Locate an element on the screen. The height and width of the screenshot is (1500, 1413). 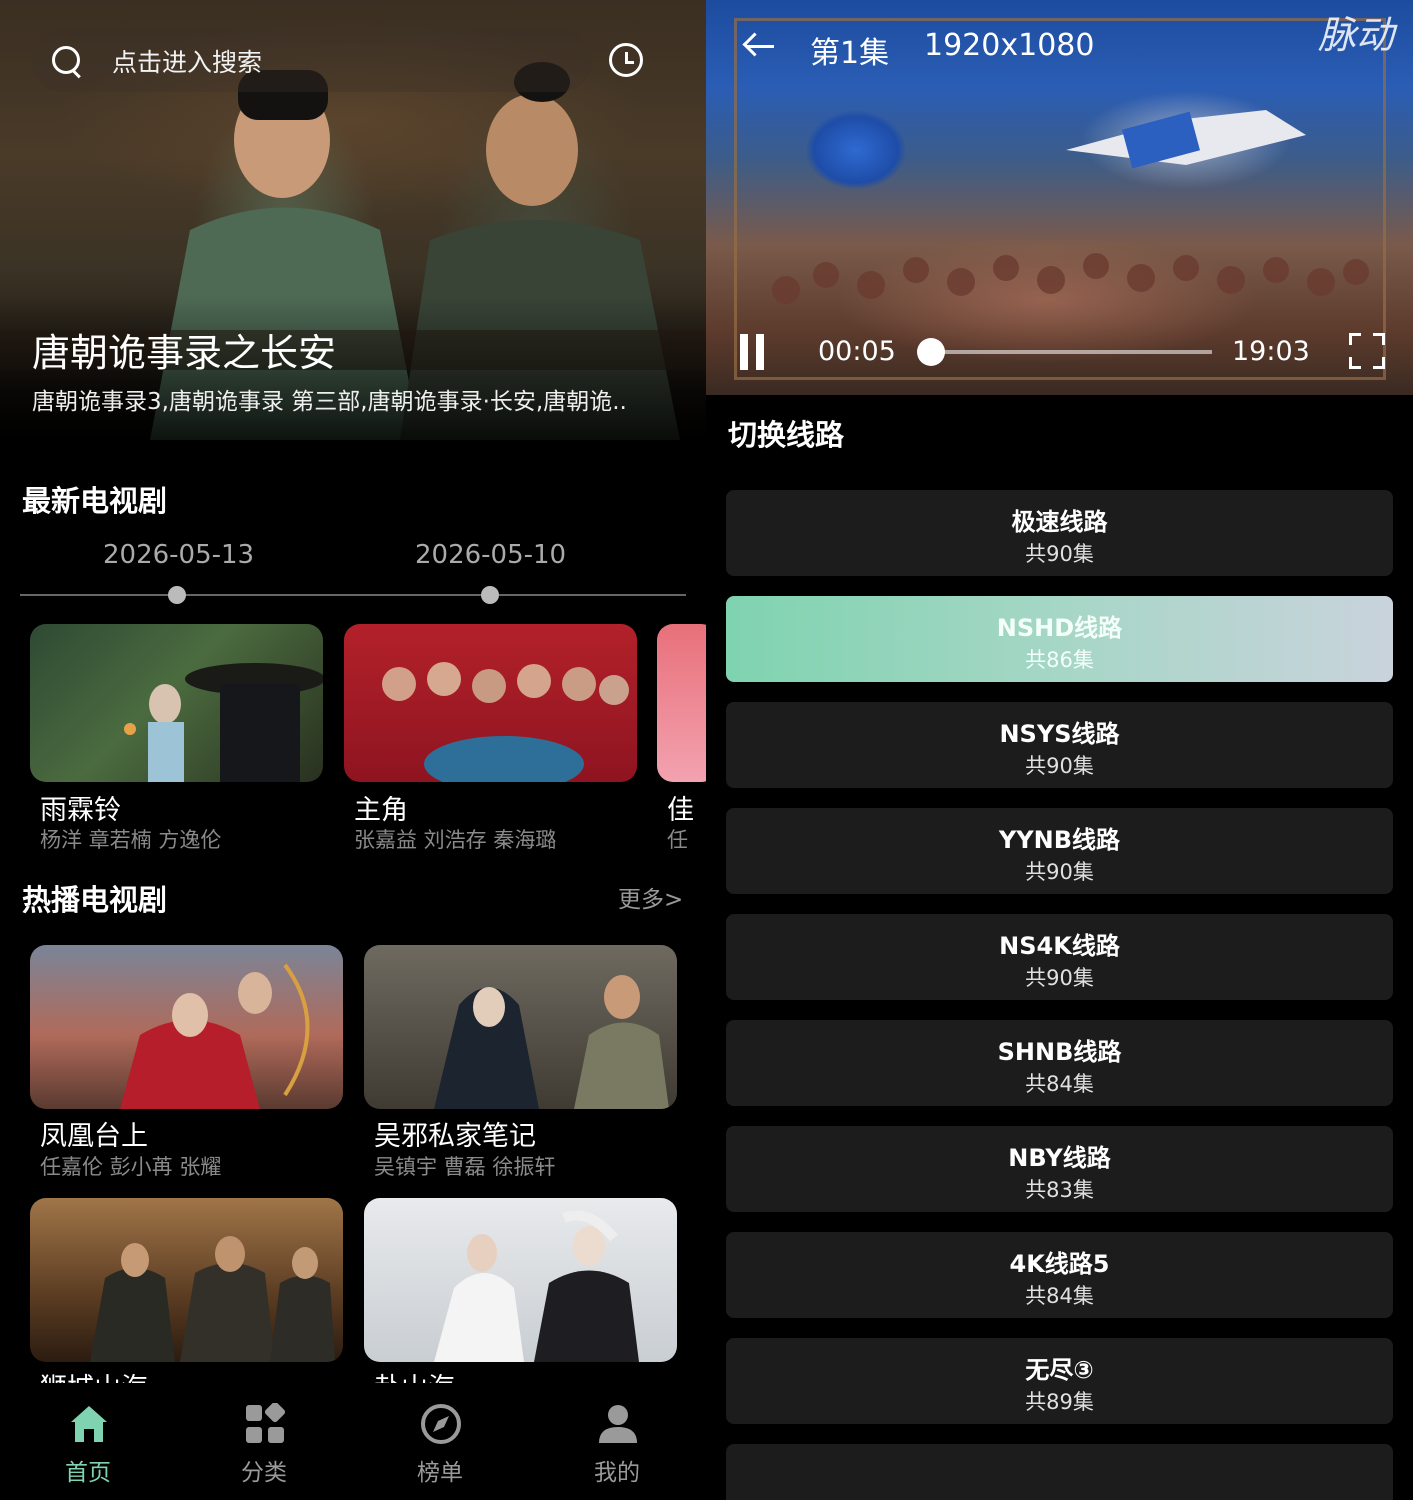
seek-thumb is located at coordinates (931, 352).